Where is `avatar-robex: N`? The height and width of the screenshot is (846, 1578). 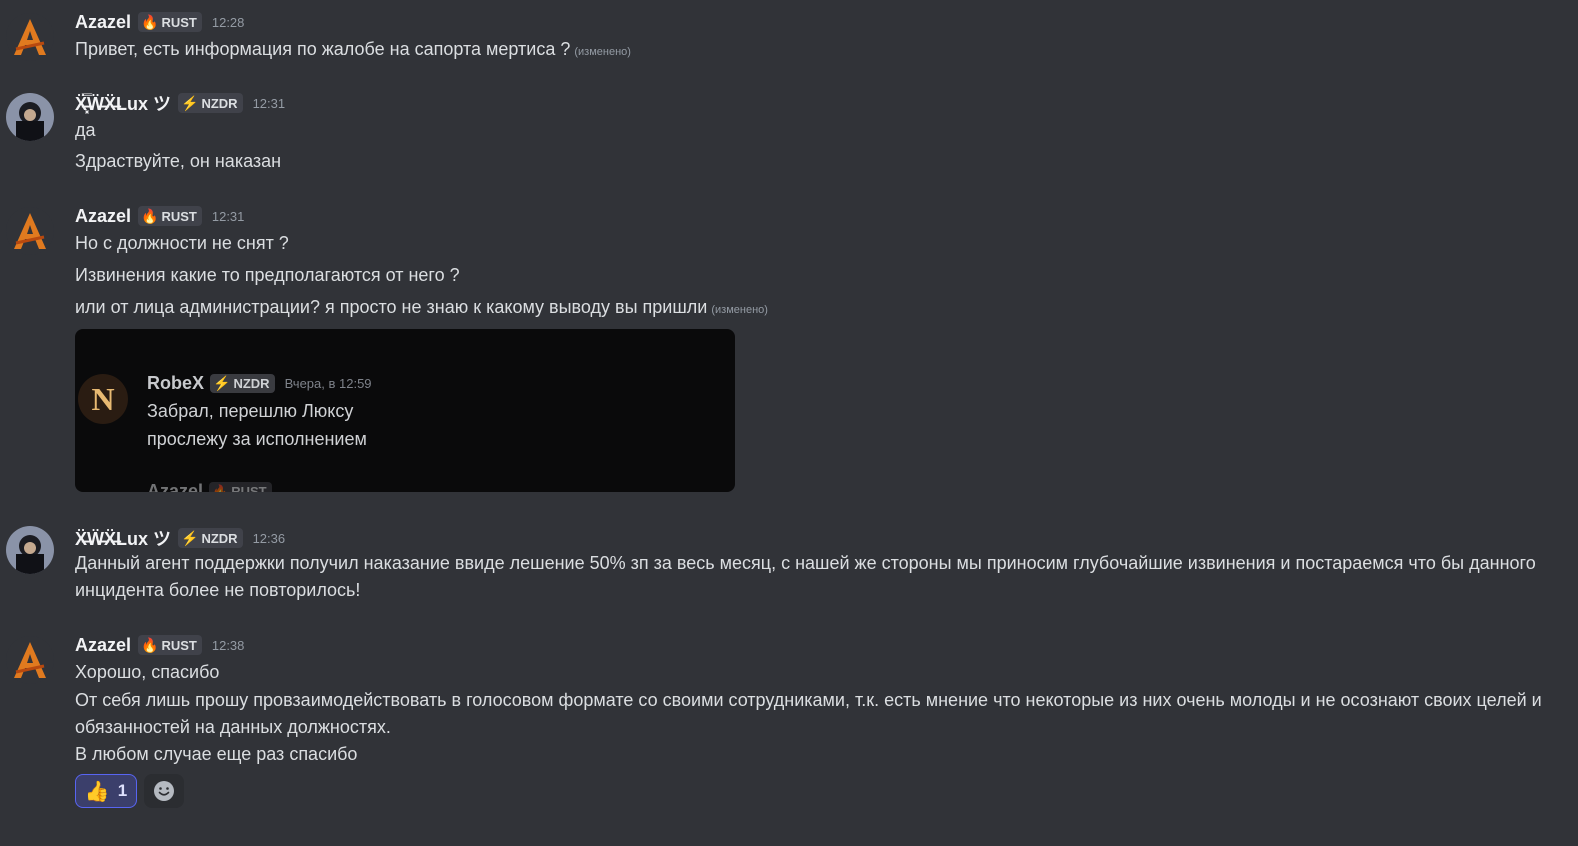
avatar-robex: N is located at coordinates (103, 399).